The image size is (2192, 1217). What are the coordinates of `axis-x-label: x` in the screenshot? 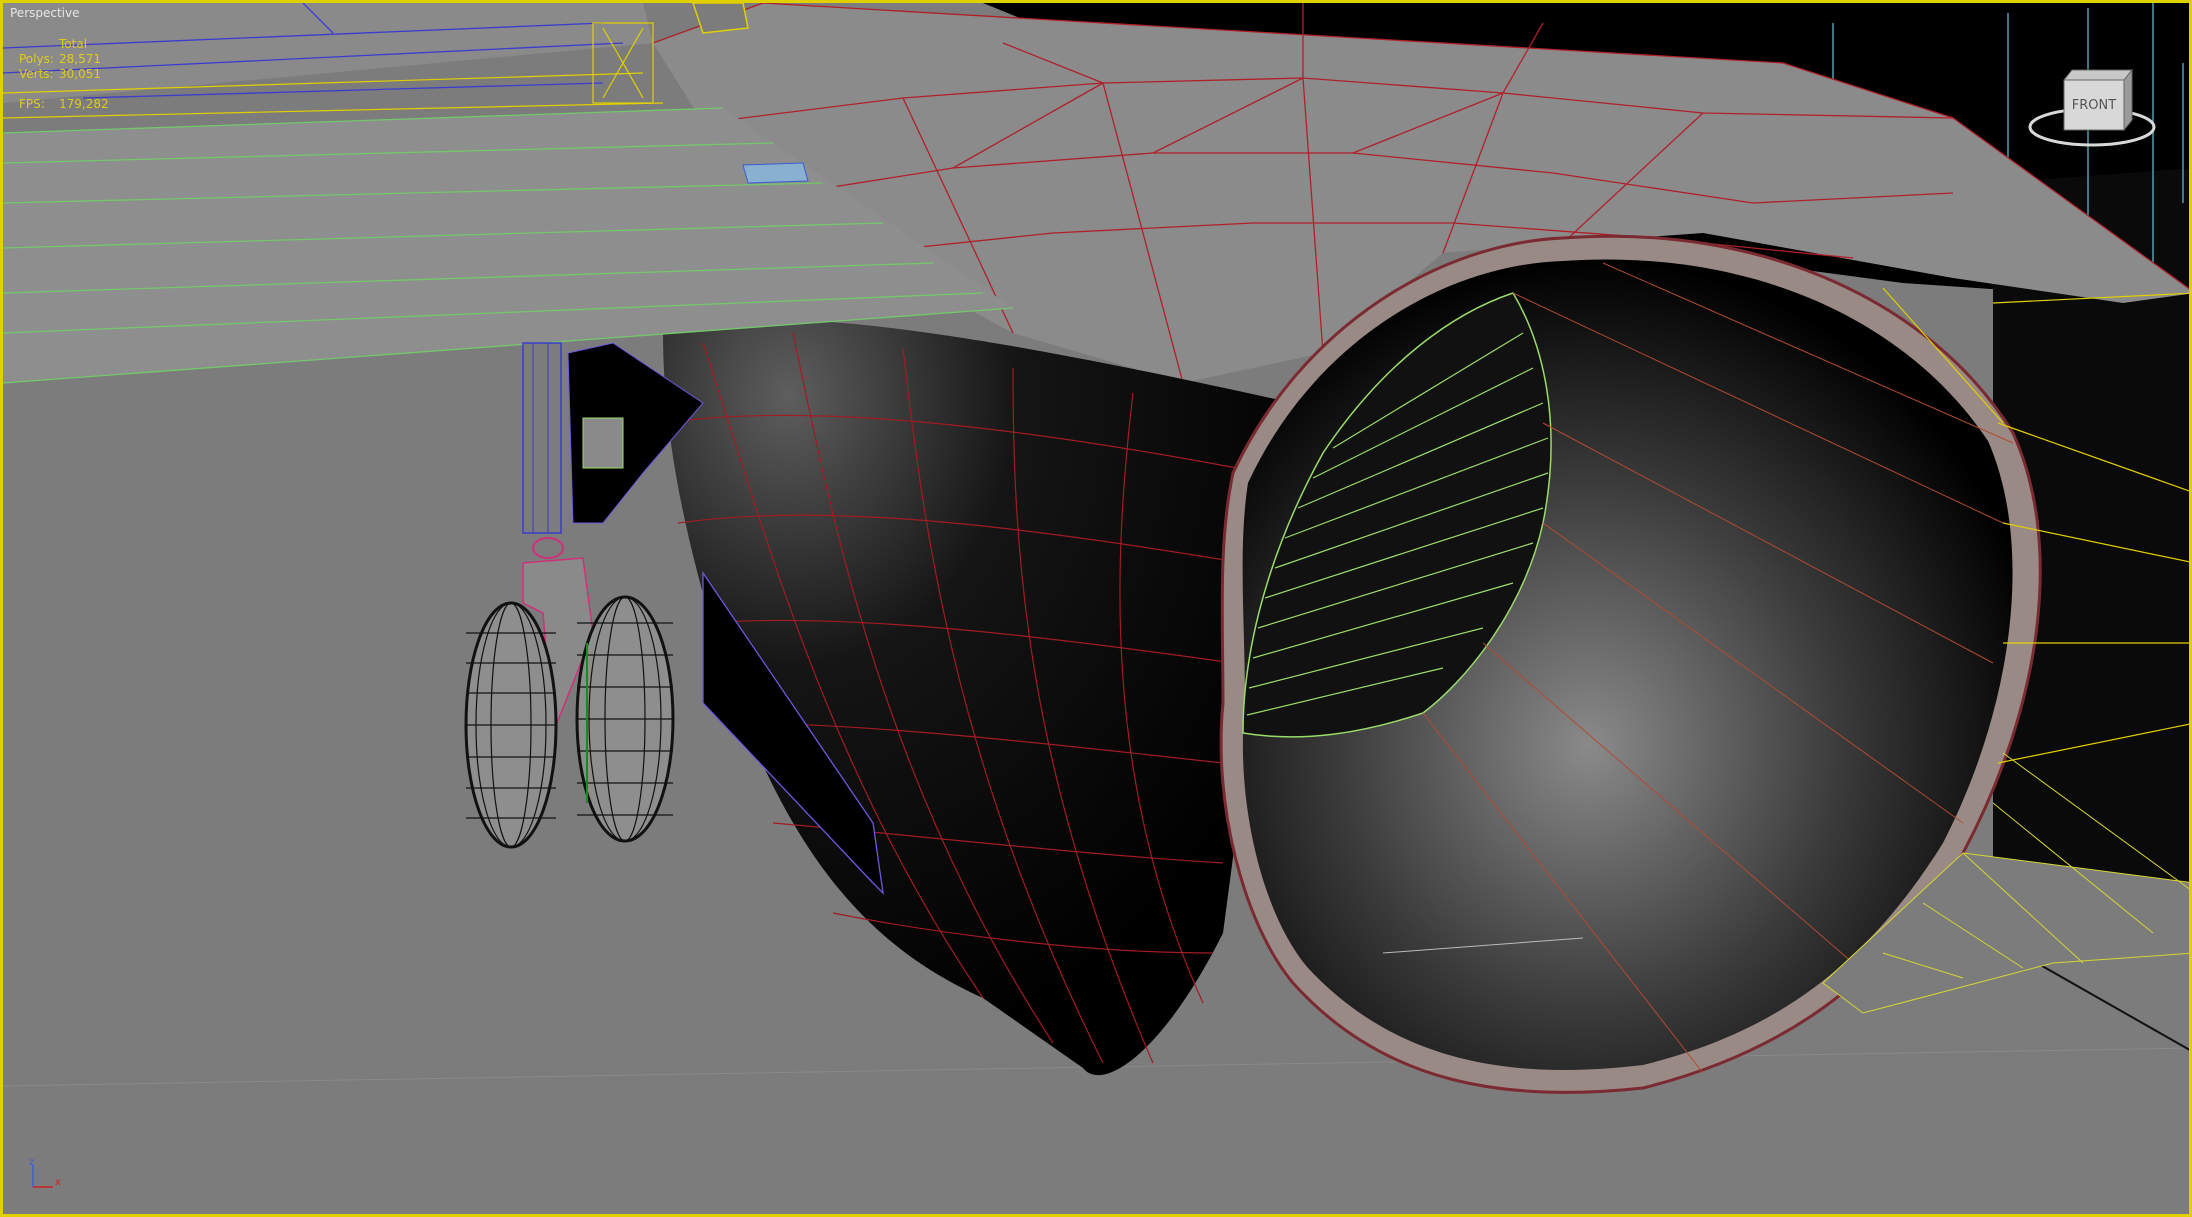 It's located at (58, 1182).